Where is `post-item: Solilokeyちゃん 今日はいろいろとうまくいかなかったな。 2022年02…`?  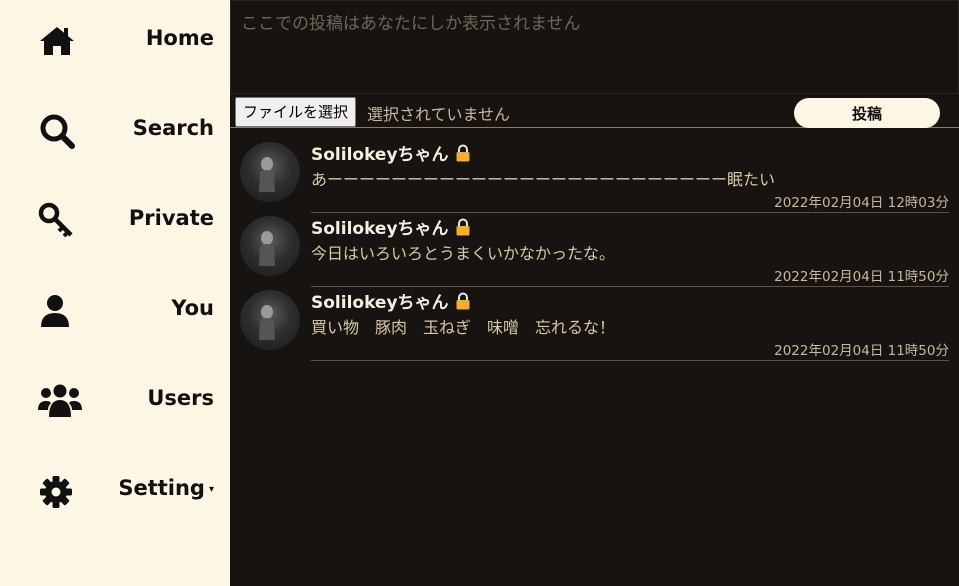
post-item: Solilokeyちゃん 今日はいろいろとうまくいかなかったな。 2022年02… is located at coordinates (594, 245).